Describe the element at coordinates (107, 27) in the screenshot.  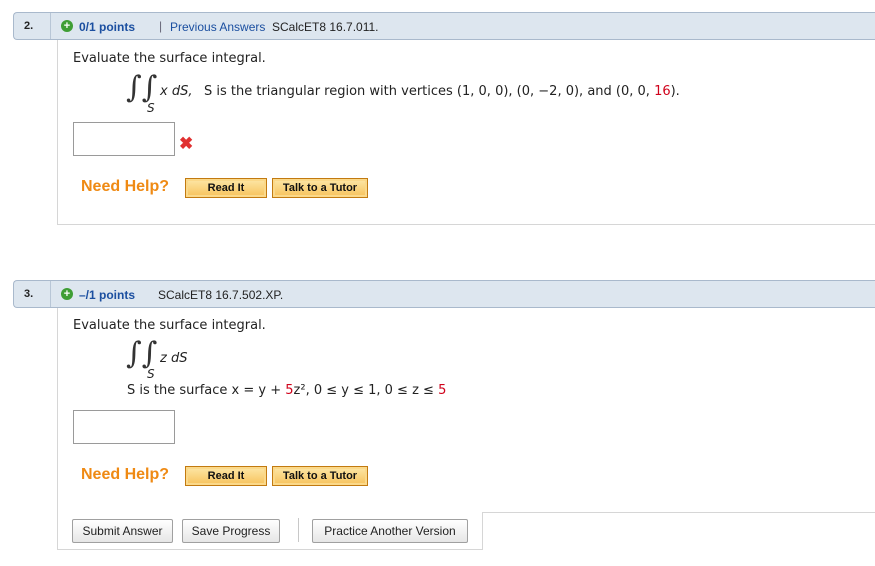
I see `points-label: 0/1 points` at that location.